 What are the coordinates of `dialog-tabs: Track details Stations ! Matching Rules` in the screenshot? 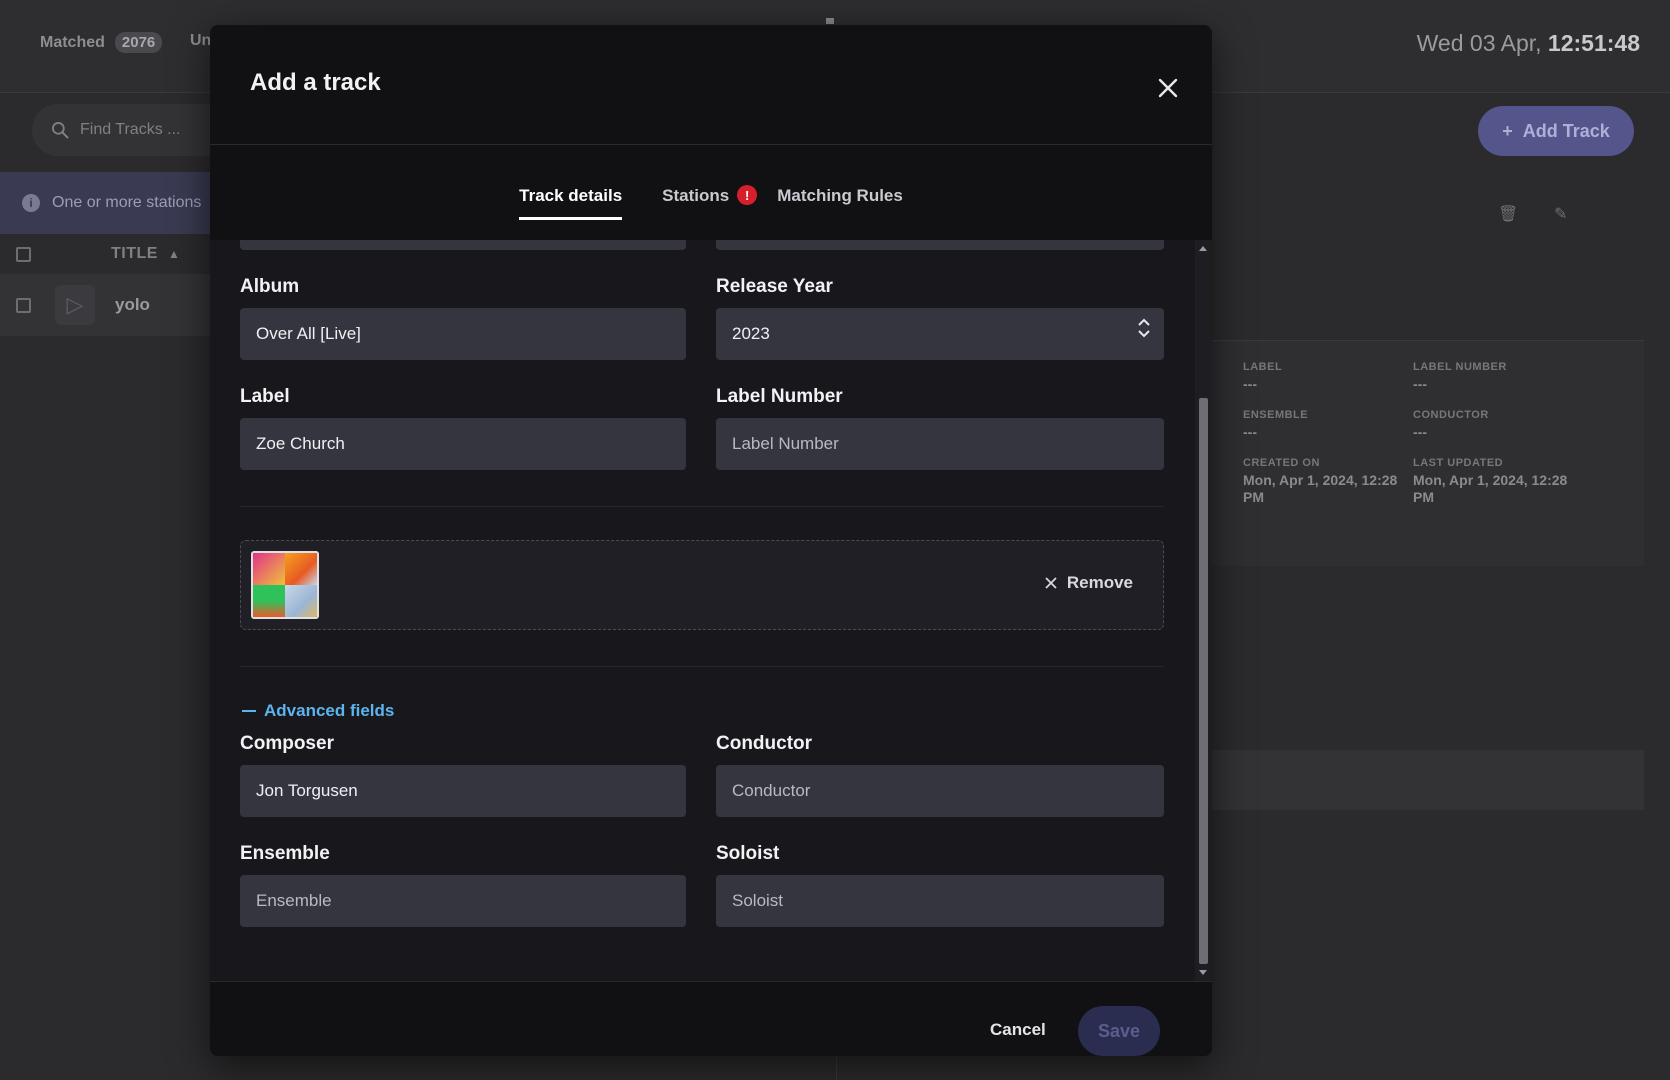 It's located at (711, 193).